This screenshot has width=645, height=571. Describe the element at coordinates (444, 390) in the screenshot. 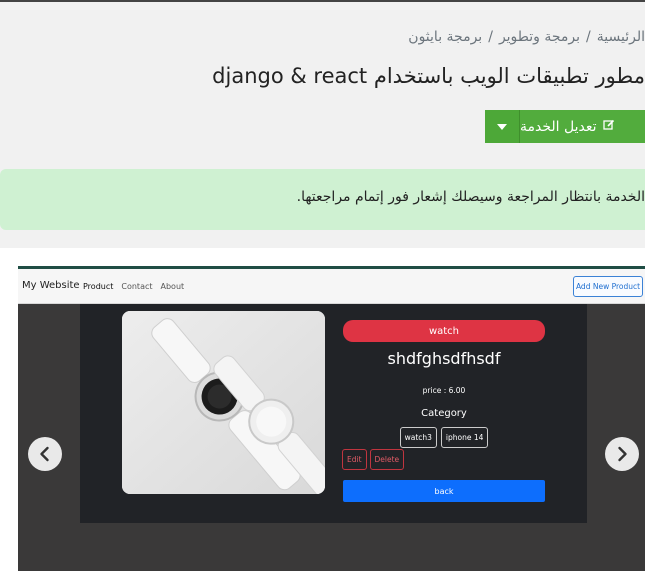

I see `product-price: price : 6.00` at that location.